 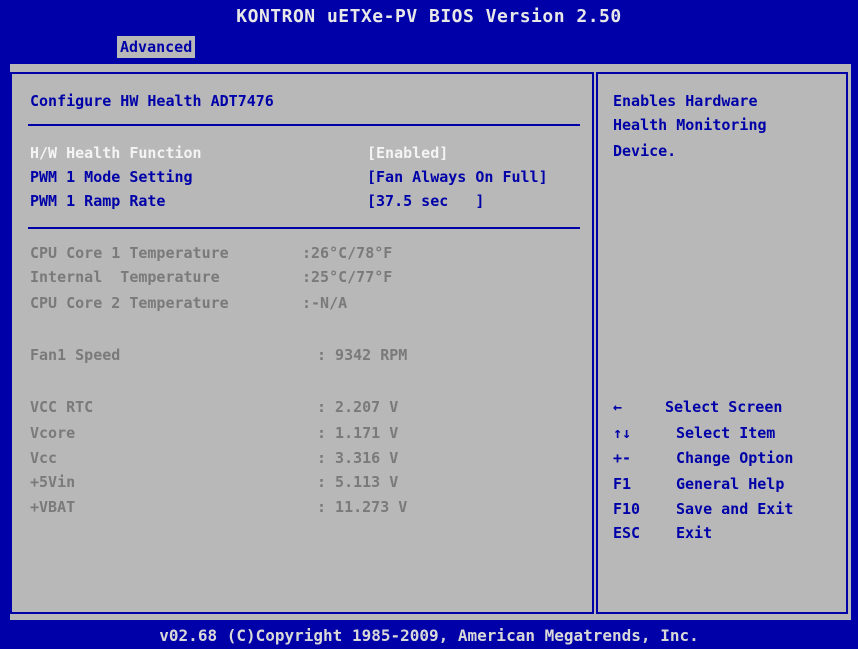 I want to click on reading-value-vcc: : 3.316 V, so click(x=358, y=458).